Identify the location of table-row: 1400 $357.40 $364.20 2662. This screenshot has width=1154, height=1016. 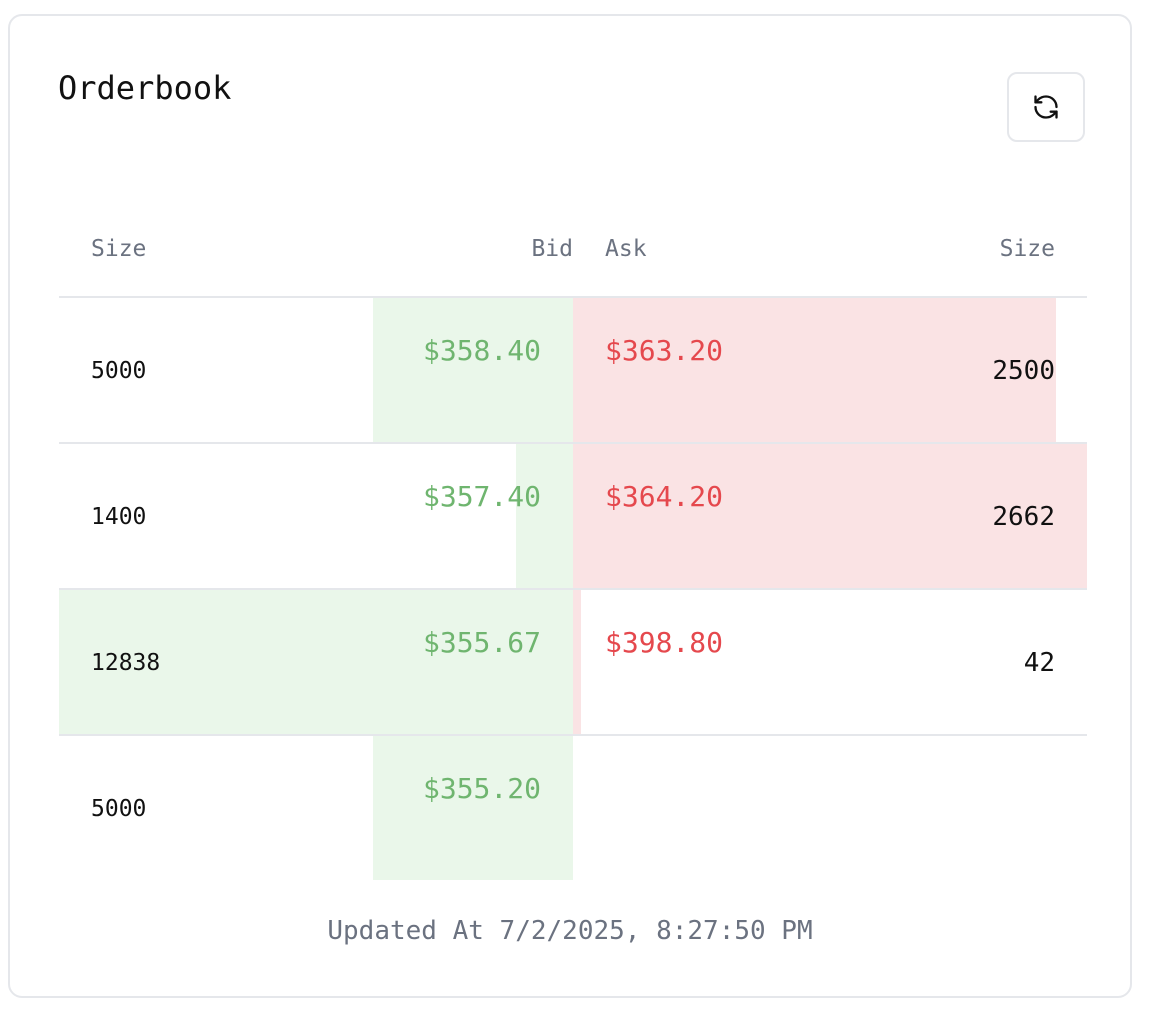
(573, 517).